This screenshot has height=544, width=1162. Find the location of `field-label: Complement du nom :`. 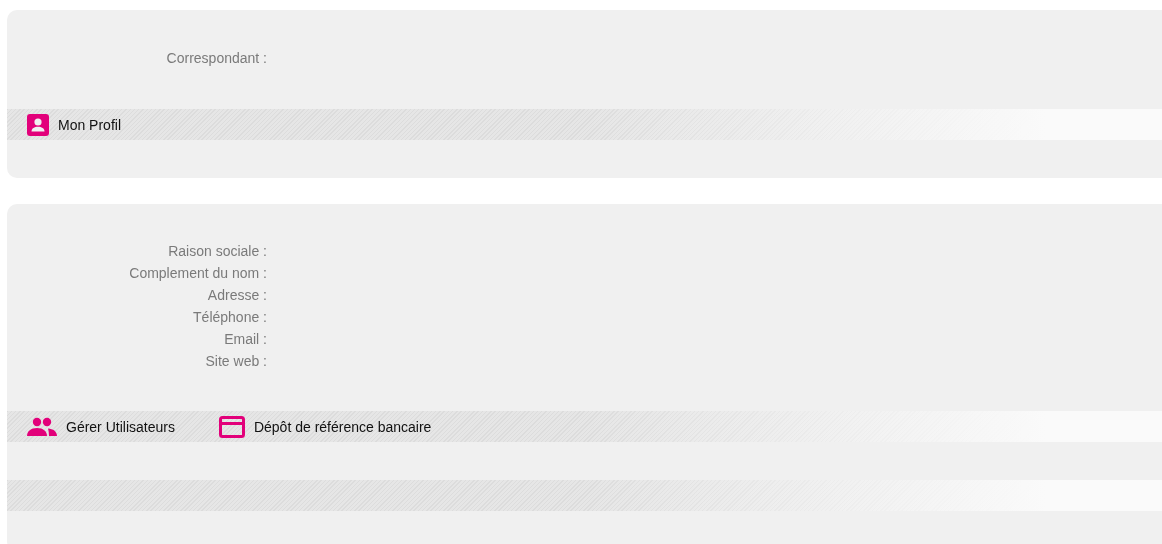

field-label: Complement du nom : is located at coordinates (198, 273).